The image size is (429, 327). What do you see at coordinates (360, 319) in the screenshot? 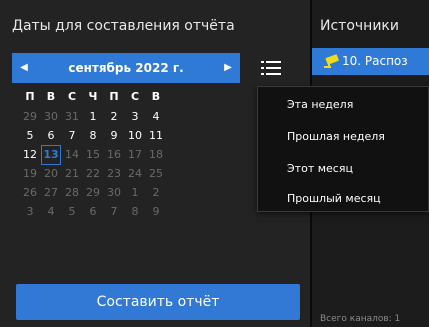
I see `channels-count: Всего каналов: 1` at bounding box center [360, 319].